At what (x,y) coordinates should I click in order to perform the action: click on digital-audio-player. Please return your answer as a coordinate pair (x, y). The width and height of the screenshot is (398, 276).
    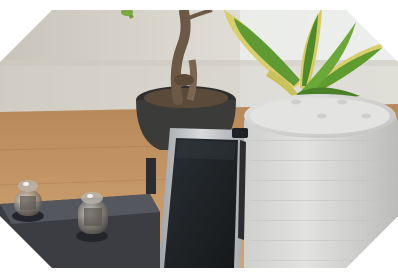
    Looking at the image, I should click on (203, 198).